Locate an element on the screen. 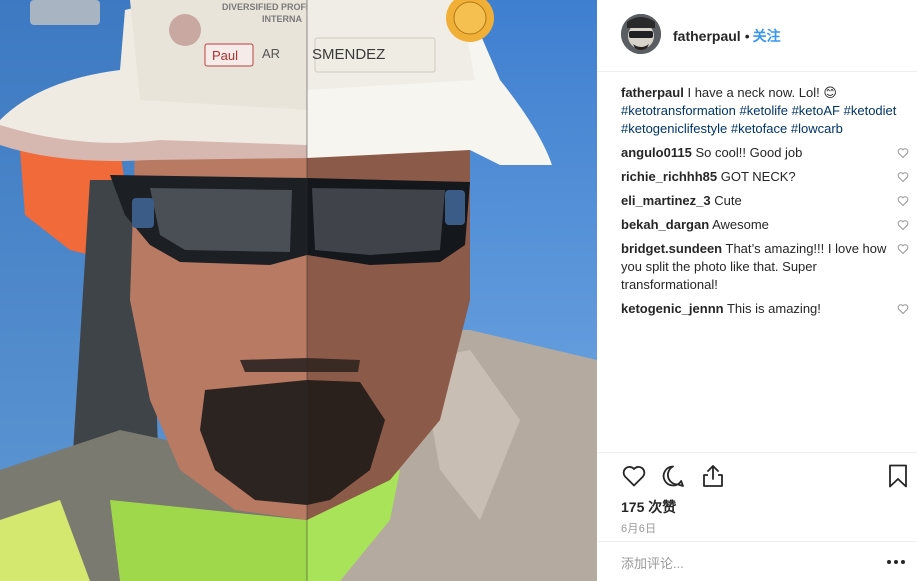 Image resolution: width=917 pixels, height=581 pixels. comment-item: eli_martinez_3 Cute is located at coordinates (766, 201).